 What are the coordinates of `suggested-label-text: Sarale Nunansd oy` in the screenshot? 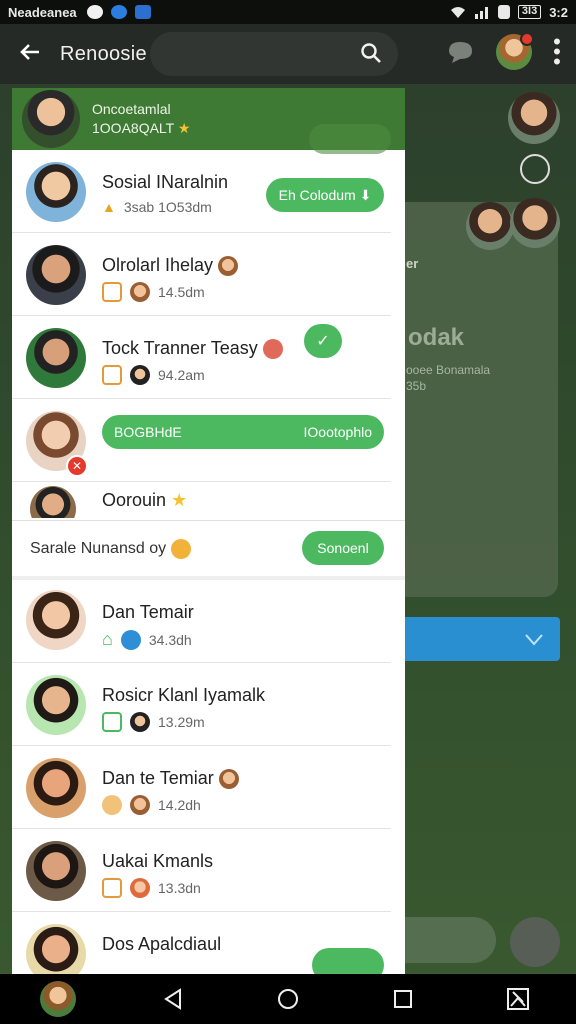 It's located at (98, 549).